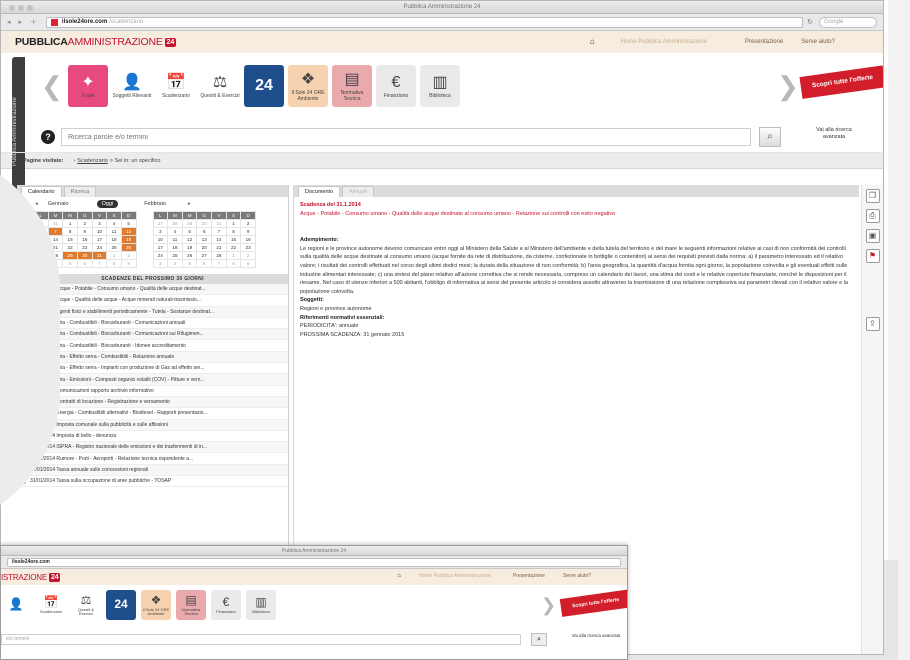 The width and height of the screenshot is (910, 660). Describe the element at coordinates (455, 576) in the screenshot. I see `header-link-home: Home Pubblica Amministrazione` at that location.